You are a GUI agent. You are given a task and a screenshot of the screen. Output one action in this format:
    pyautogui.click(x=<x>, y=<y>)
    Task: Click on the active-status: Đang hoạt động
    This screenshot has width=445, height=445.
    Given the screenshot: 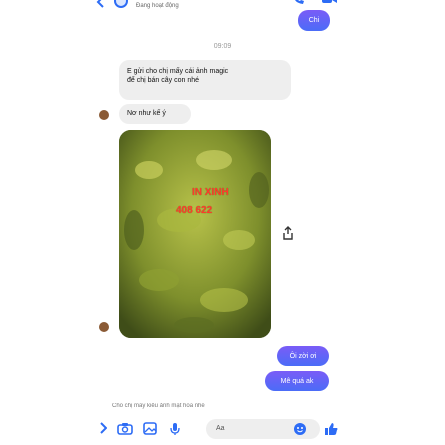 What is the action you would take?
    pyautogui.click(x=157, y=6)
    